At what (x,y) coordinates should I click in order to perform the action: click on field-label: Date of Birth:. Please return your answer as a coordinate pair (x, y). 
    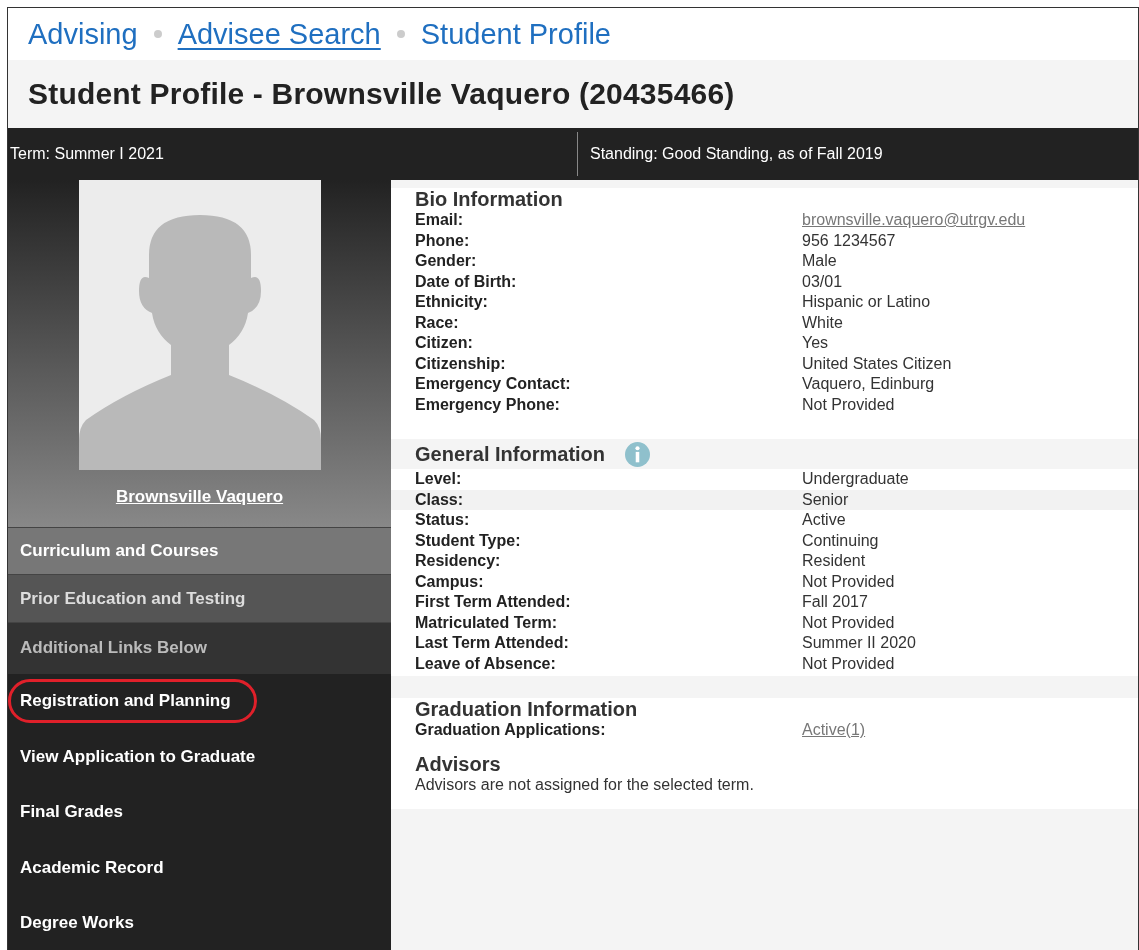
    Looking at the image, I should click on (466, 281).